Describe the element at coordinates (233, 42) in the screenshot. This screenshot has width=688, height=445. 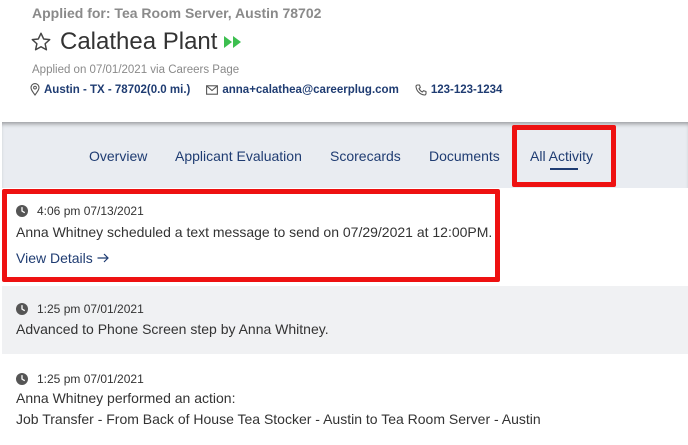
I see `fast-forward-icon` at that location.